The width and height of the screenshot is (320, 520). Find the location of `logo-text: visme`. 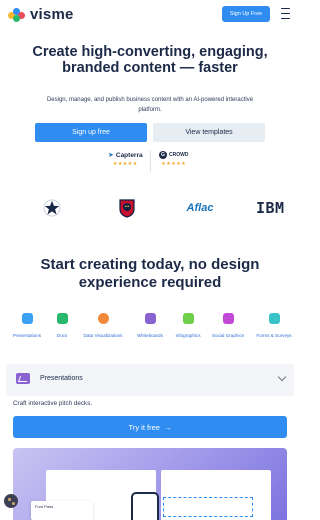

logo-text: visme is located at coordinates (52, 14).